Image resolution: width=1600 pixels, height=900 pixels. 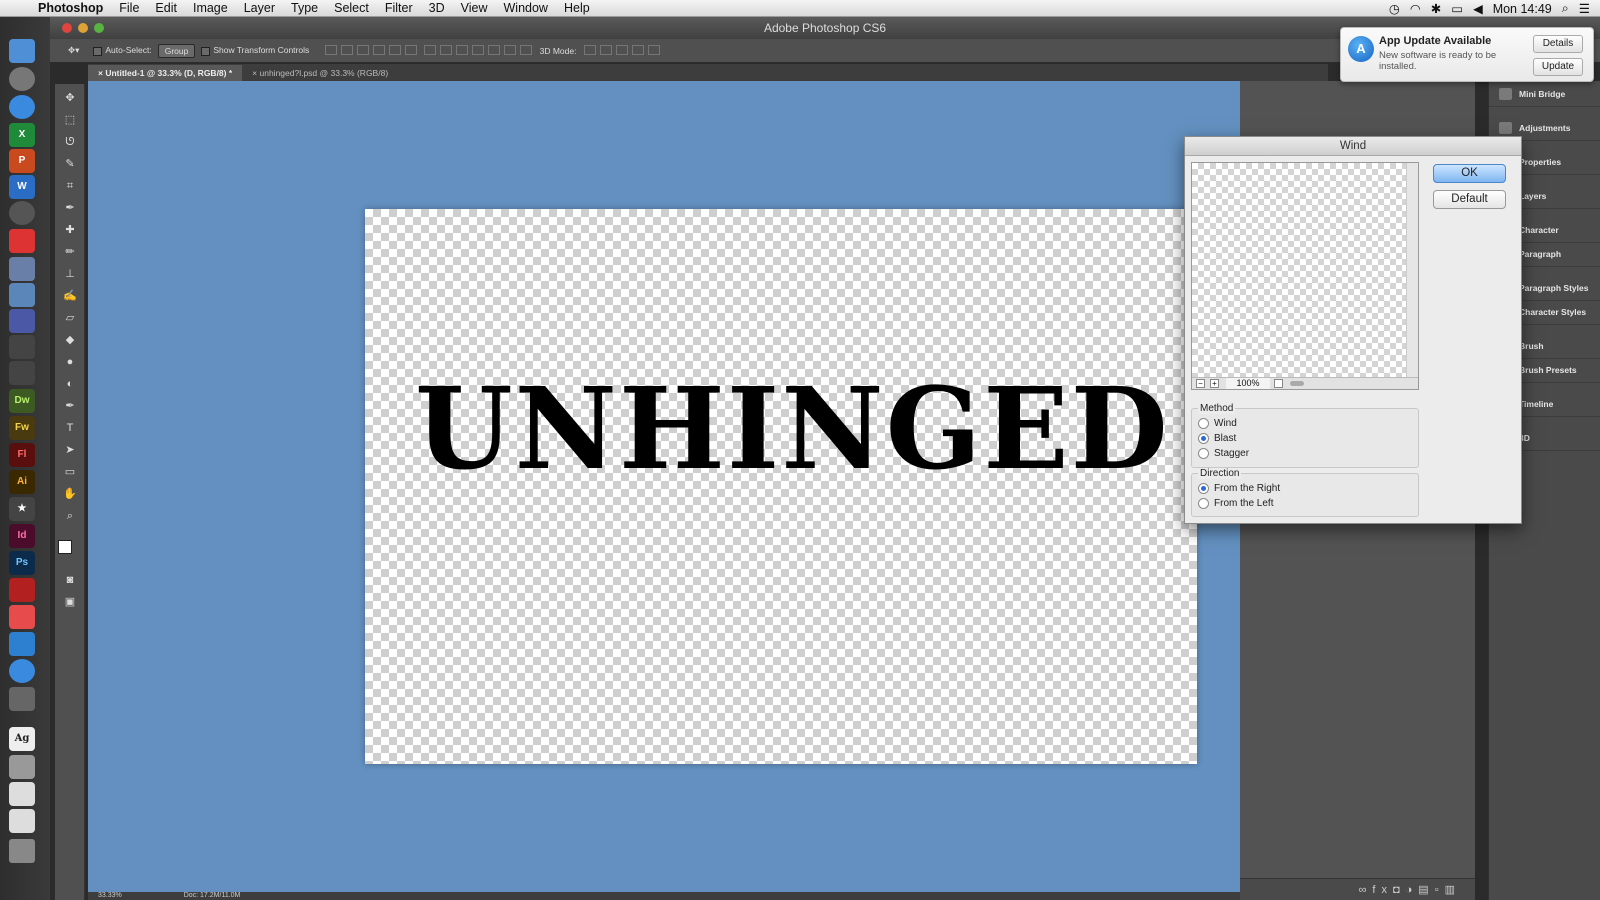 What do you see at coordinates (70, 472) in the screenshot?
I see `rectangle-tool-icon: ▭` at bounding box center [70, 472].